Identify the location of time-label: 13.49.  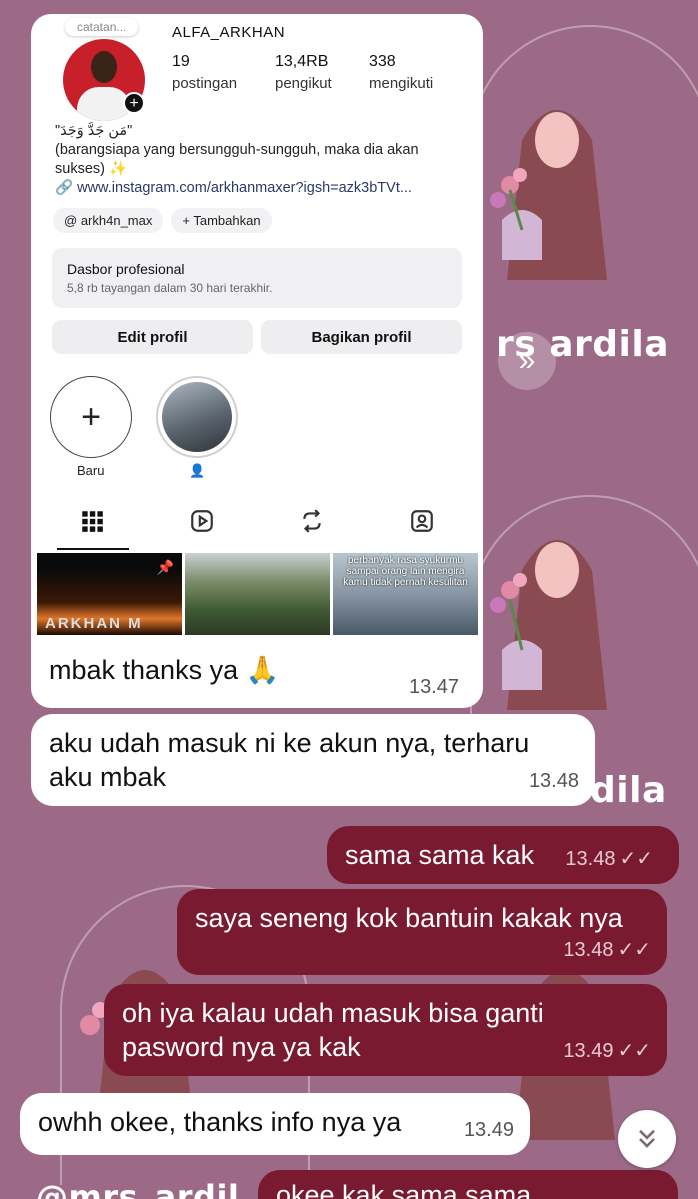
(588, 1051).